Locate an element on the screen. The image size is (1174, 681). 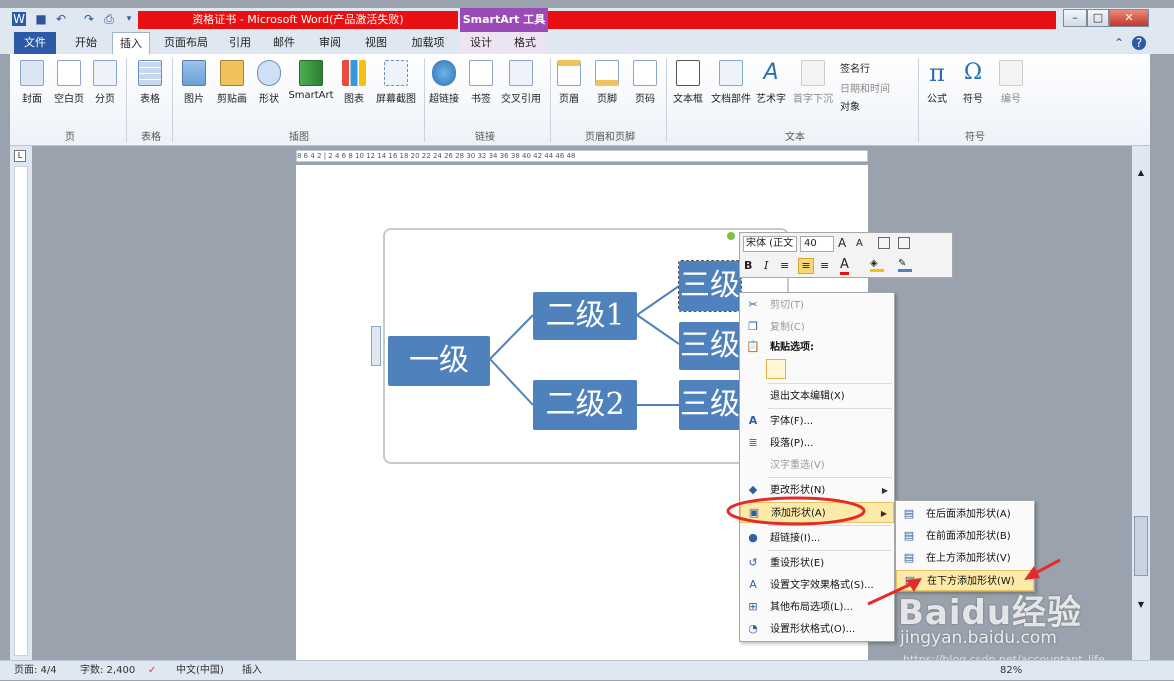
tutorial-annotations is located at coordinates (893, 551).